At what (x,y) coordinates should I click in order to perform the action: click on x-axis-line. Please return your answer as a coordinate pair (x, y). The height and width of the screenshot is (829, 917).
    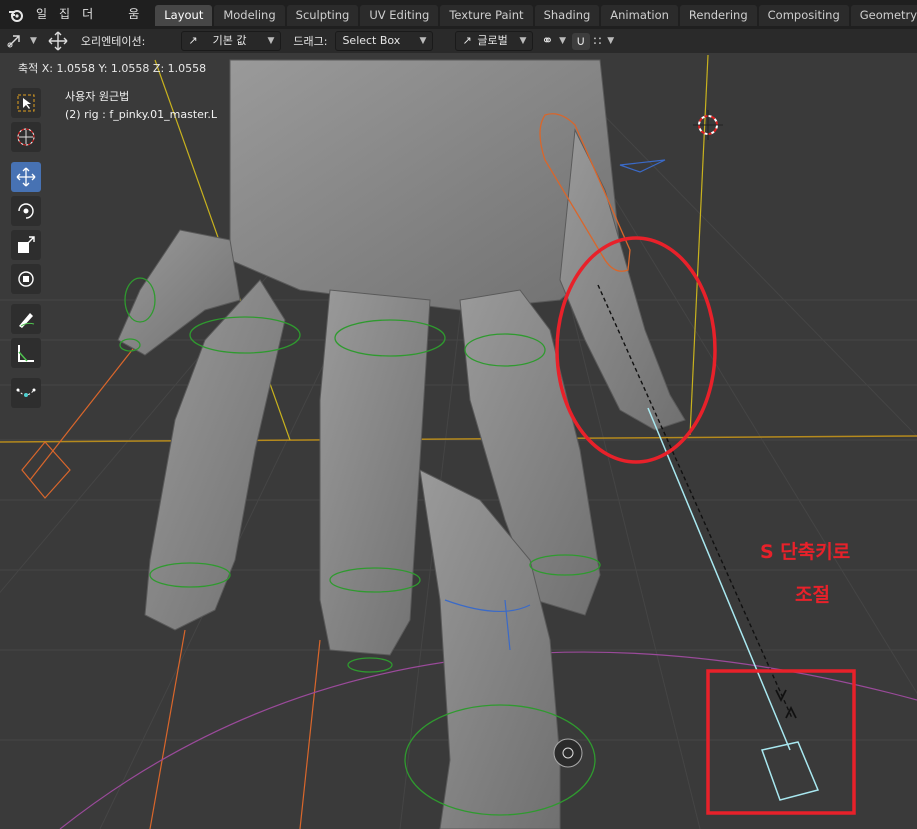
    Looking at the image, I should click on (458, 439).